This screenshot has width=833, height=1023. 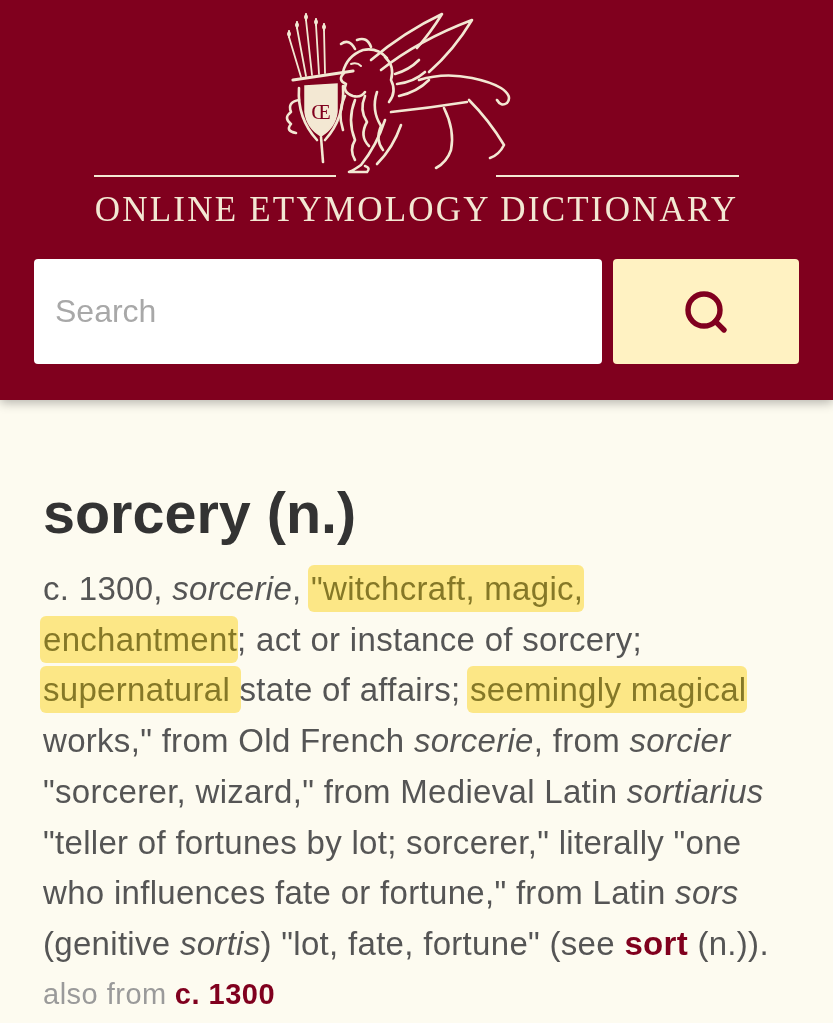 What do you see at coordinates (607, 690) in the screenshot?
I see `highlighted-text: seemingly magical` at bounding box center [607, 690].